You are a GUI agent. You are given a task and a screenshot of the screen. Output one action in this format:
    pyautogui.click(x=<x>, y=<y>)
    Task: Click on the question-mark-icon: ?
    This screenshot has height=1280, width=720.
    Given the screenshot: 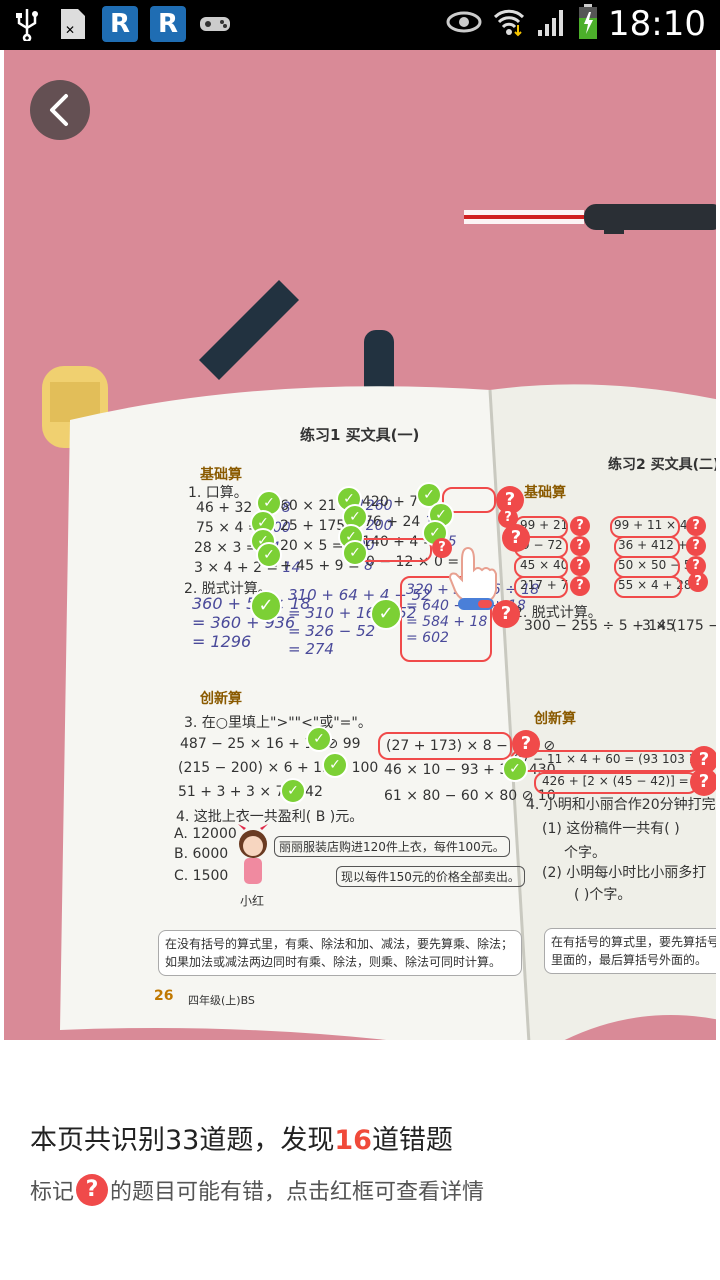 What is the action you would take?
    pyautogui.click(x=92, y=1190)
    